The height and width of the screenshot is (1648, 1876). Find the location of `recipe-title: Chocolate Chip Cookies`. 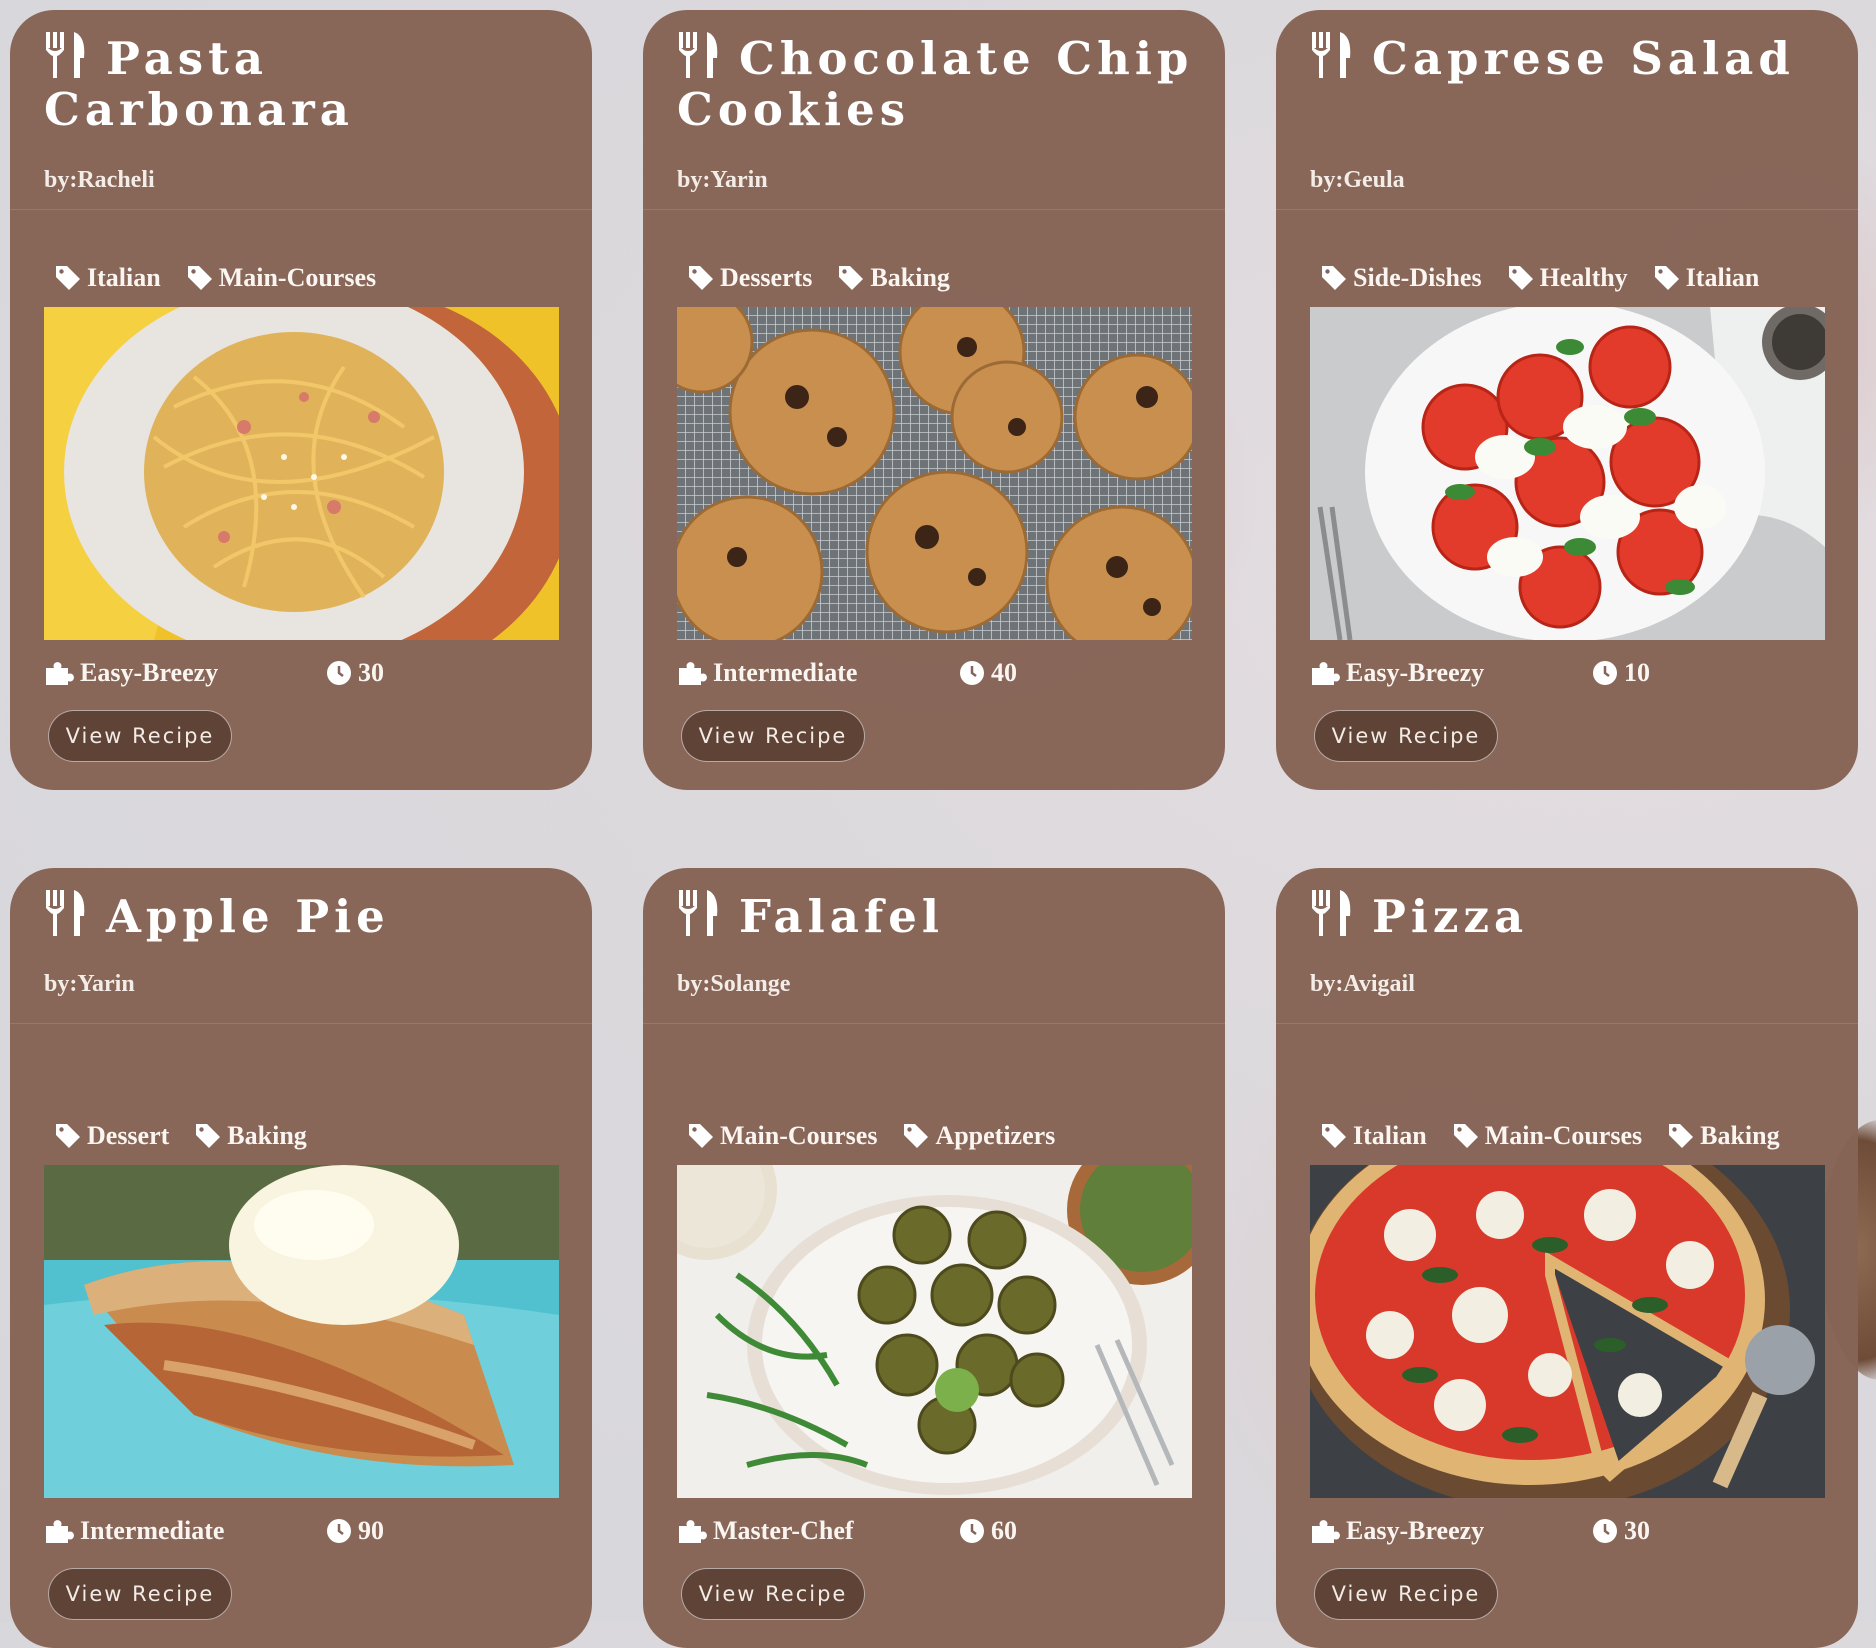

recipe-title: Chocolate Chip Cookies is located at coordinates (935, 84).